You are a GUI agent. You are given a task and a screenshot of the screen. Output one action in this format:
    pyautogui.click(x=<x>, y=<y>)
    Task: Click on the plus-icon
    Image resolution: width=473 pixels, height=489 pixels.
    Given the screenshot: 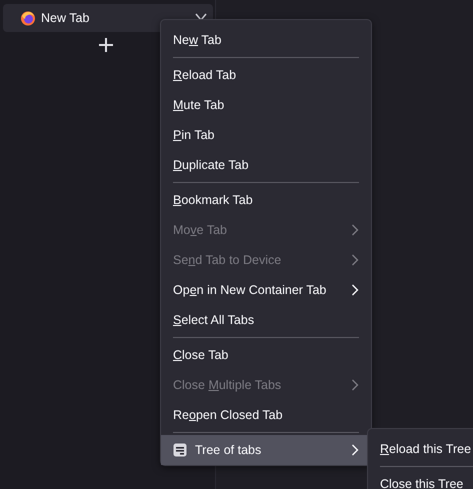 What is the action you would take?
    pyautogui.click(x=106, y=45)
    